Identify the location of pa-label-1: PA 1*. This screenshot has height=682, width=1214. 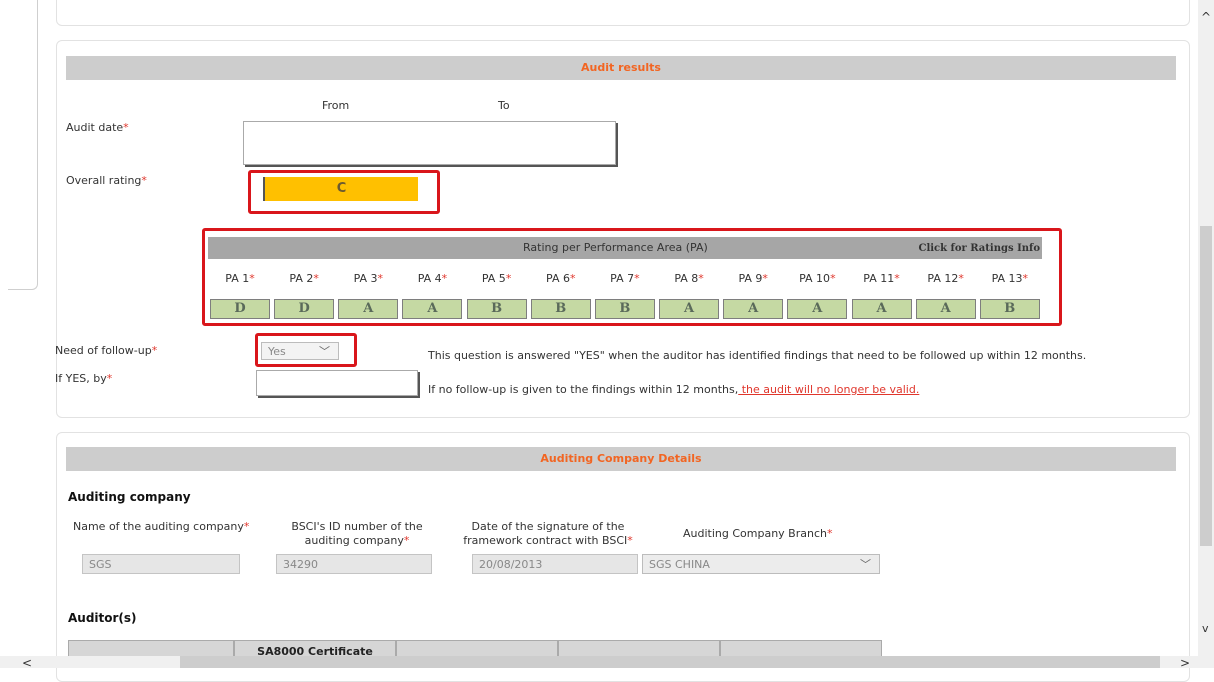
(240, 278).